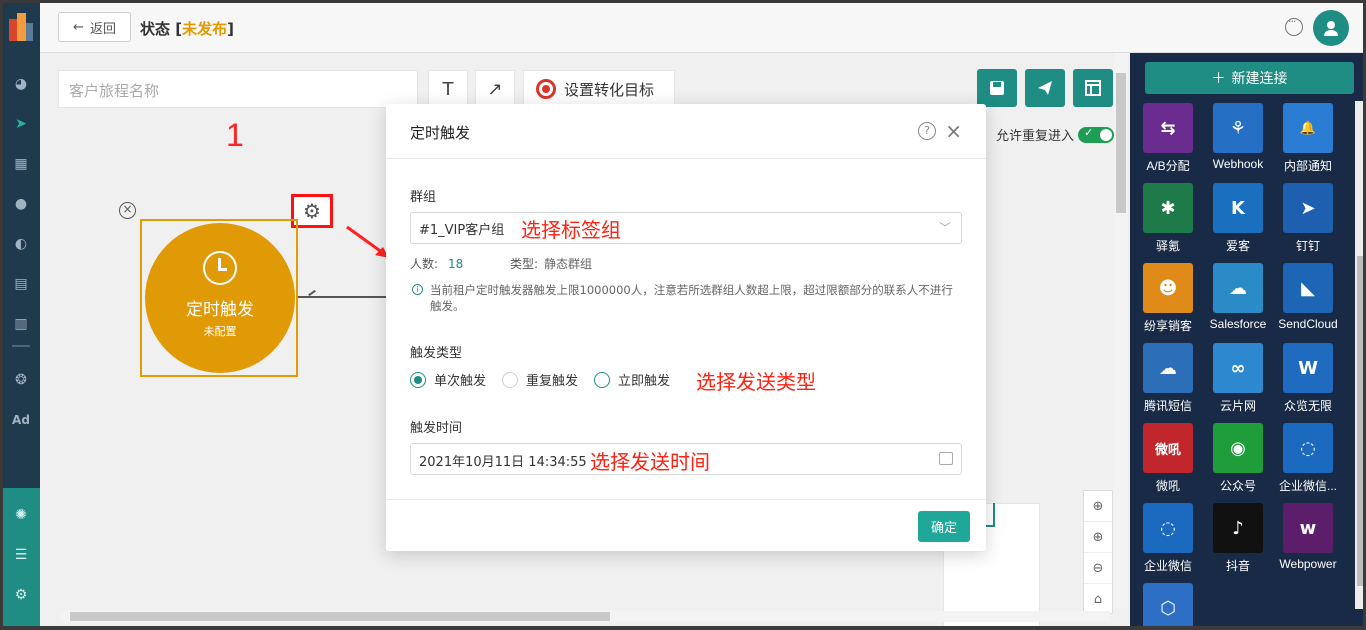 The image size is (1366, 630). I want to click on paper-plane-icon, so click(1045, 88).